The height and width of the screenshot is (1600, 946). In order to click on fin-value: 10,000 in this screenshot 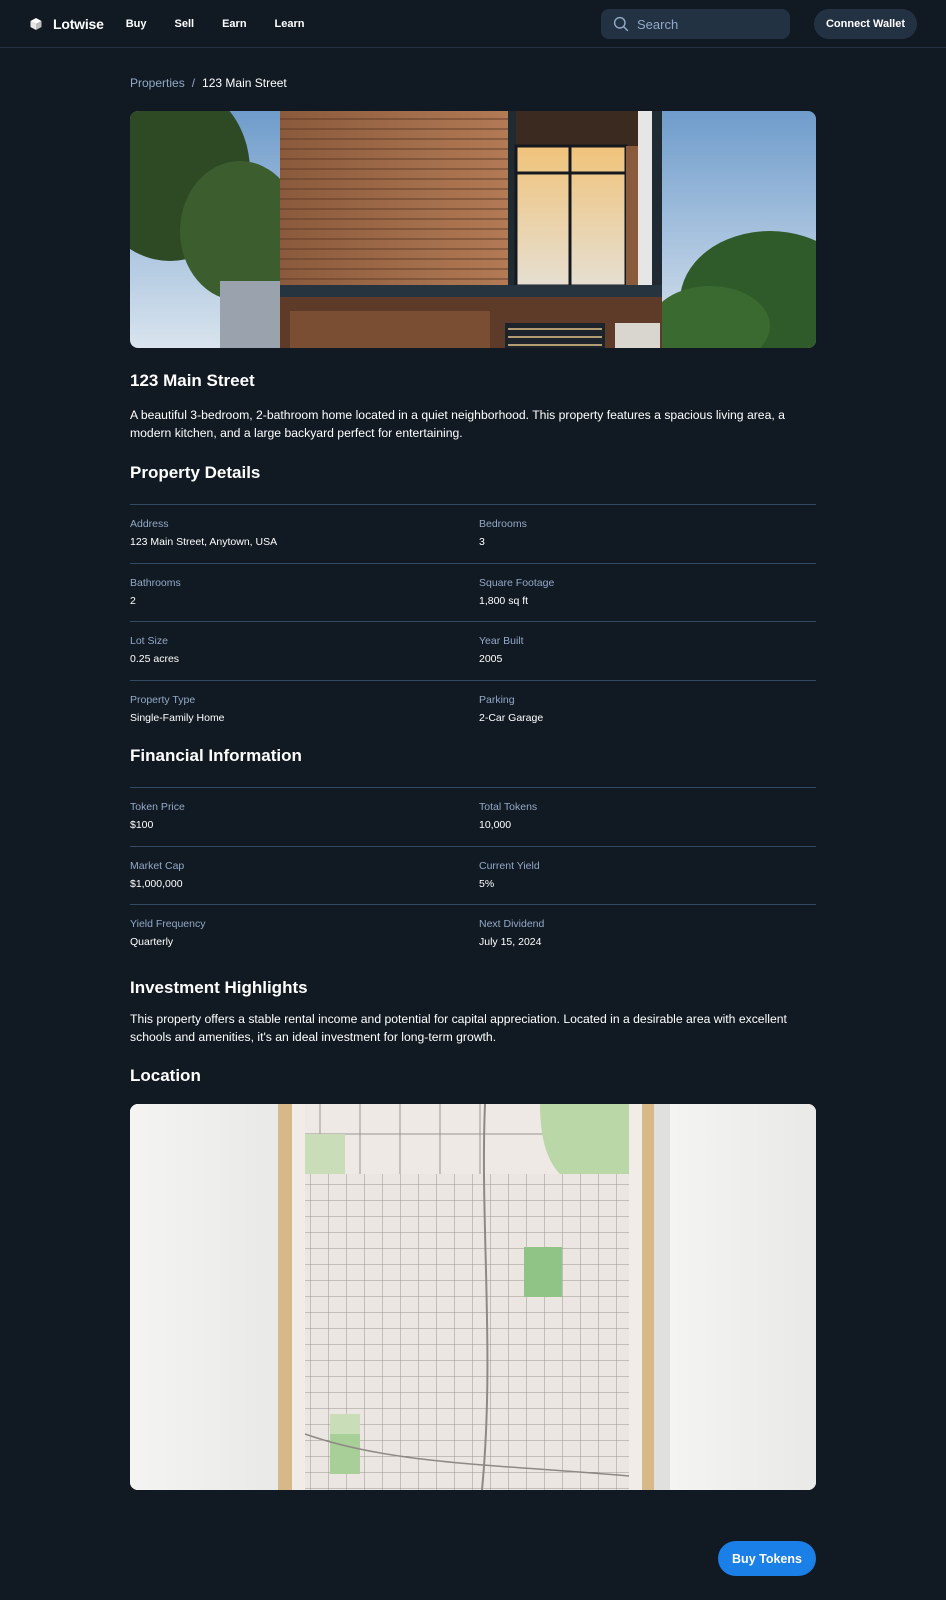, I will do `click(495, 825)`.